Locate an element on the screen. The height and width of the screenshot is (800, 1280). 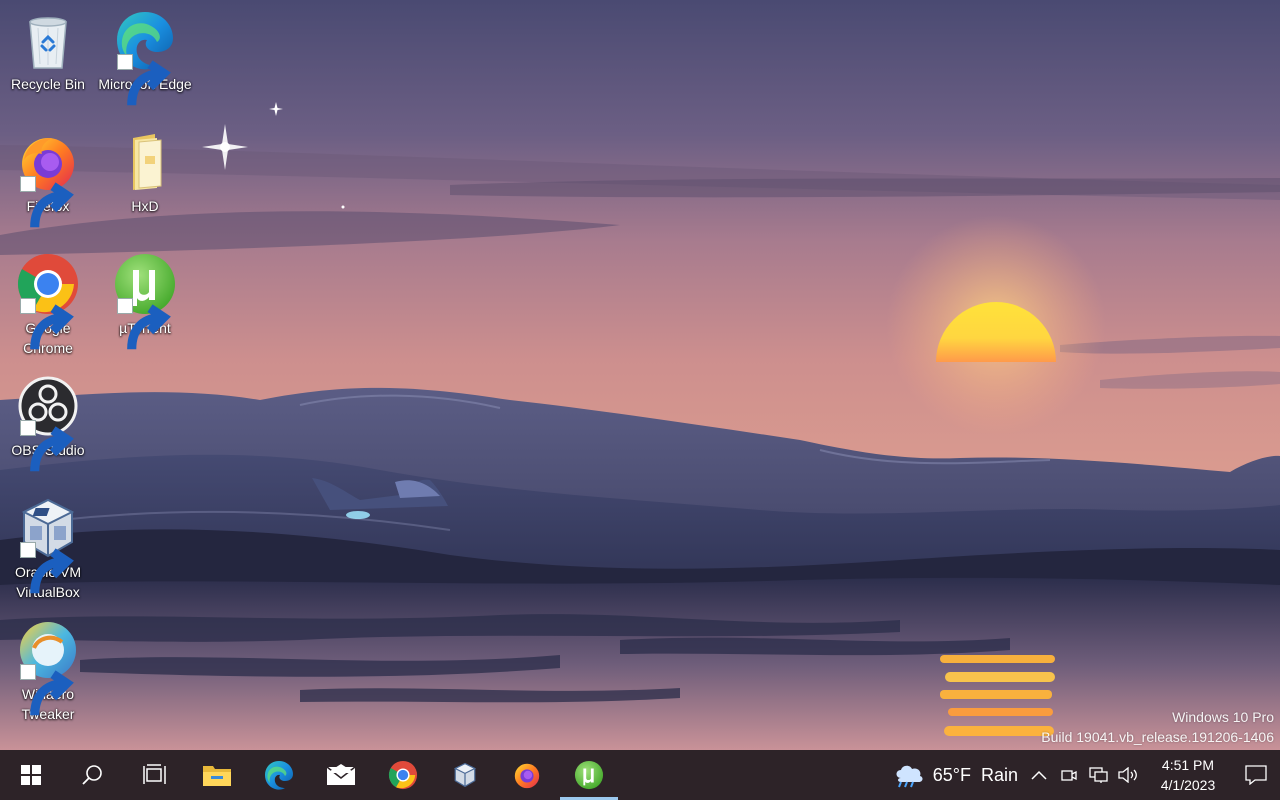
search-button is located at coordinates (93, 775).